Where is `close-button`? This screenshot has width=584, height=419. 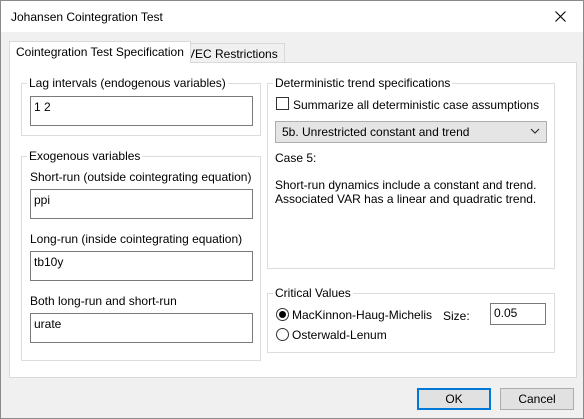
close-button is located at coordinates (560, 16).